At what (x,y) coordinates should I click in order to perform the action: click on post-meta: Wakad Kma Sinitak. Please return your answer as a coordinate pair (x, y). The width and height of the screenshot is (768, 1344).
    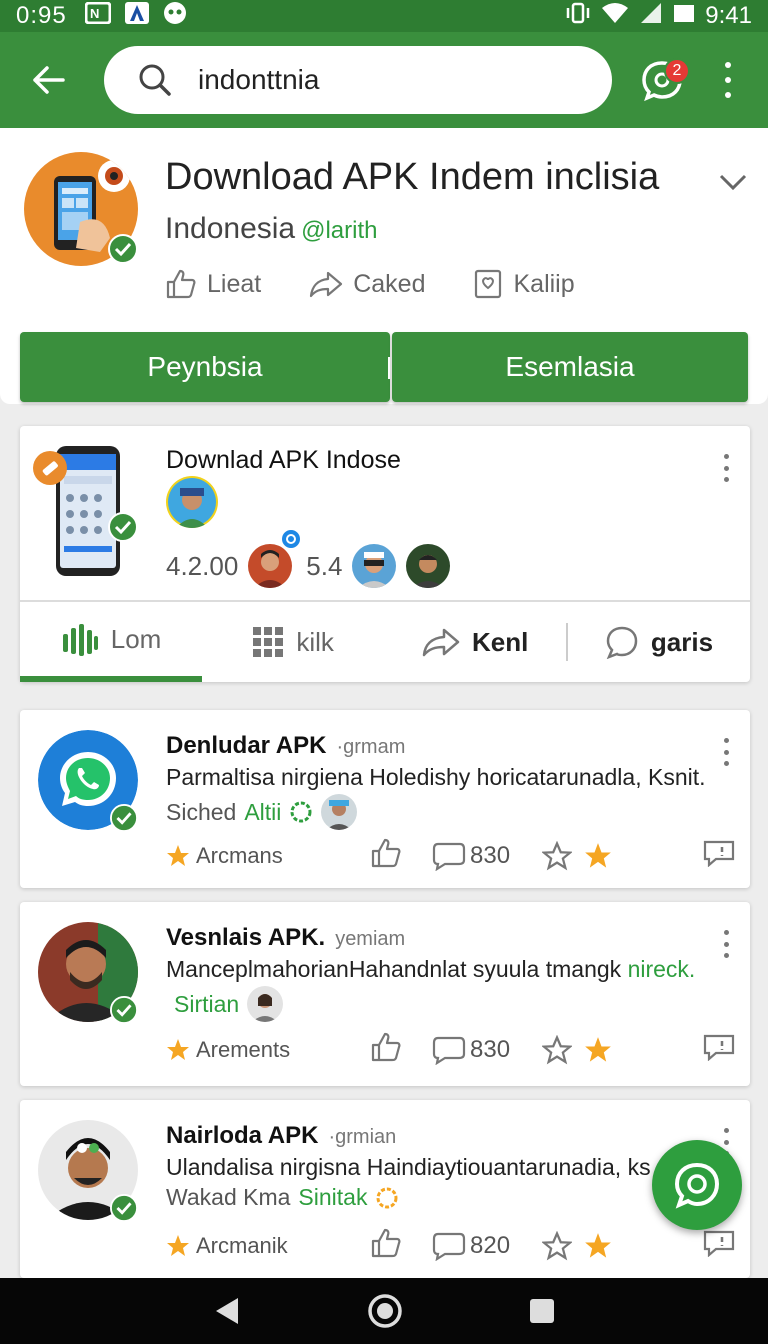
    Looking at the image, I should click on (282, 1197).